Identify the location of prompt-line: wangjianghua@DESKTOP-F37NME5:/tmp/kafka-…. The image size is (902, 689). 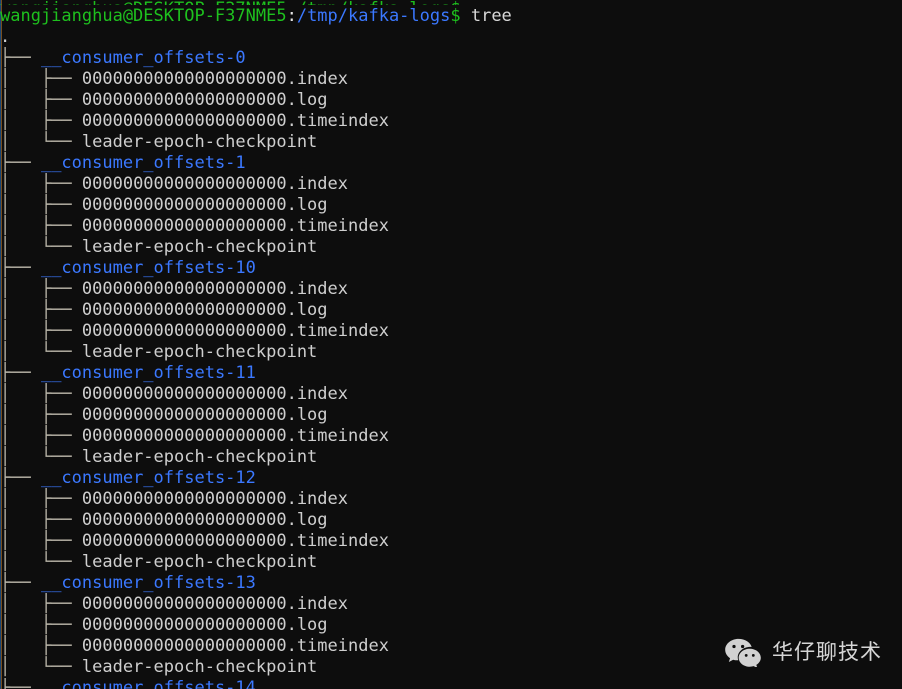
(451, 16).